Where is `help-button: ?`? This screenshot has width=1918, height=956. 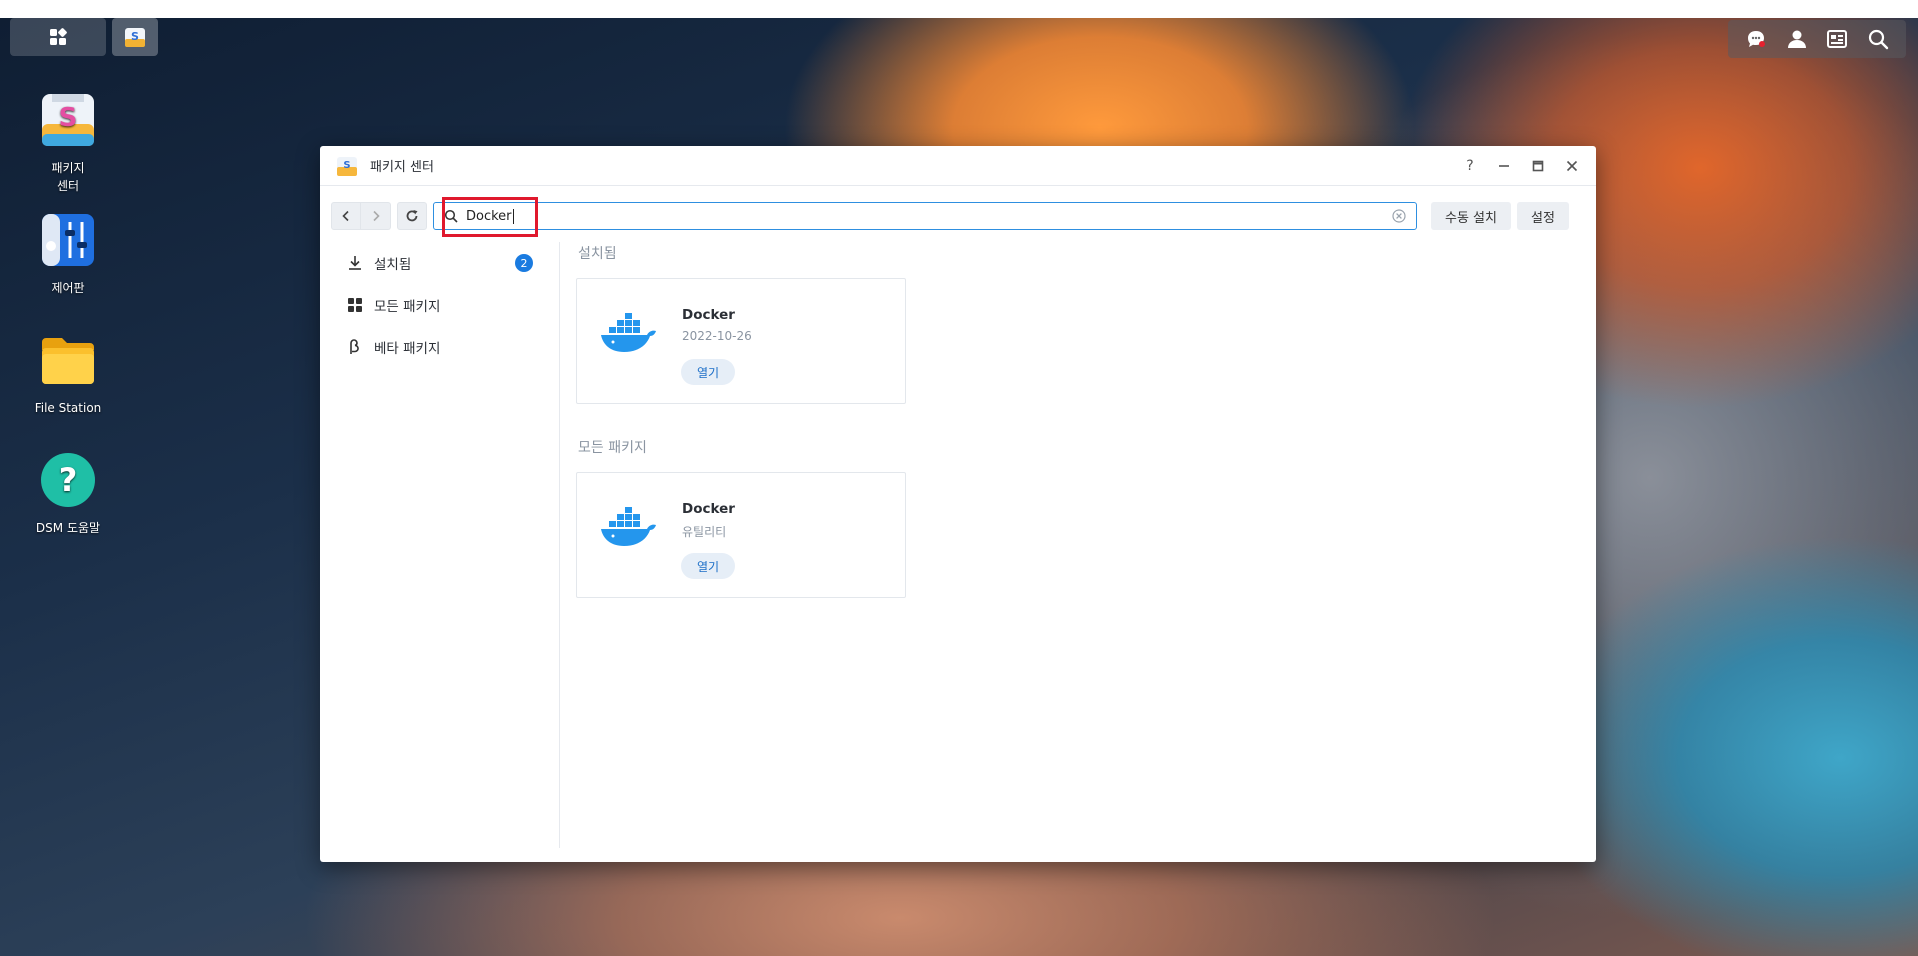
help-button: ? is located at coordinates (1470, 166).